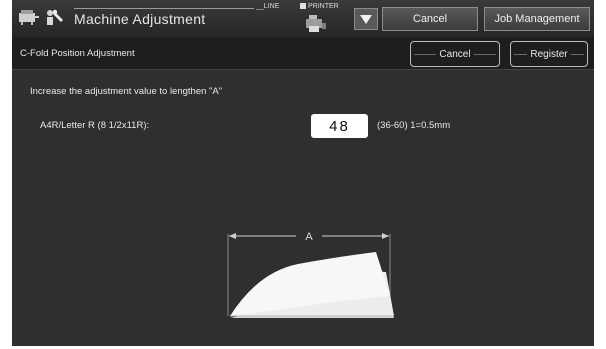 This screenshot has height=349, width=606. What do you see at coordinates (537, 19) in the screenshot?
I see `job-management-button: Job Management` at bounding box center [537, 19].